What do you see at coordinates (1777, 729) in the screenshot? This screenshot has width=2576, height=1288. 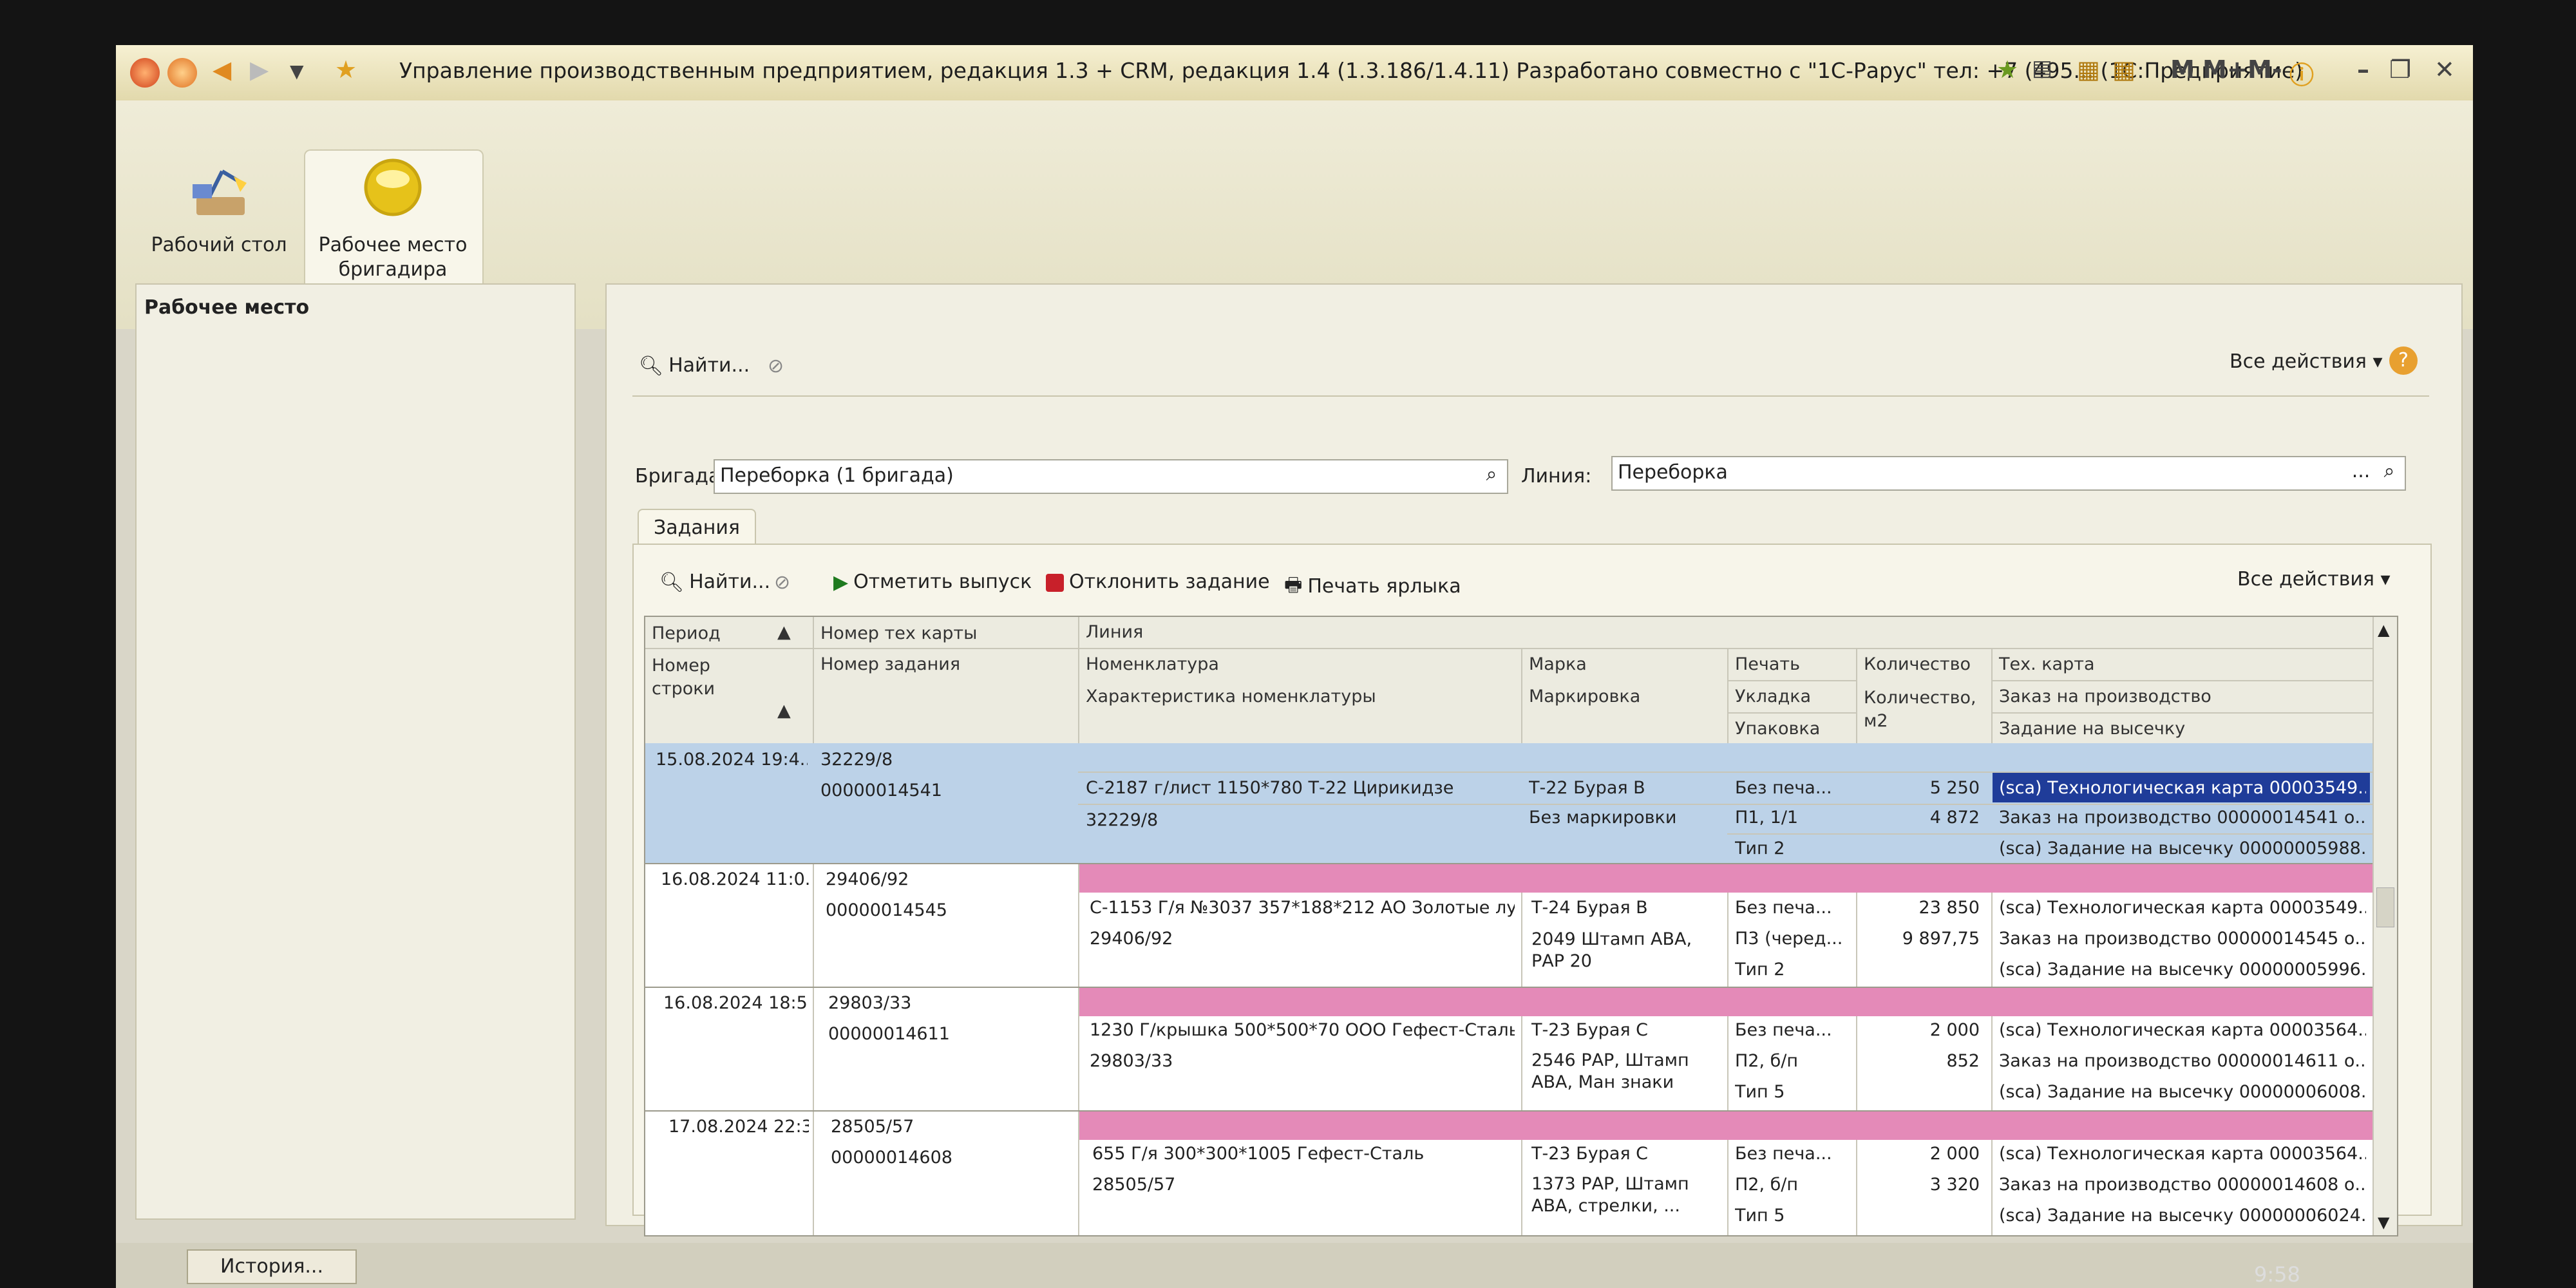 I see `col-packing: Упаковка` at bounding box center [1777, 729].